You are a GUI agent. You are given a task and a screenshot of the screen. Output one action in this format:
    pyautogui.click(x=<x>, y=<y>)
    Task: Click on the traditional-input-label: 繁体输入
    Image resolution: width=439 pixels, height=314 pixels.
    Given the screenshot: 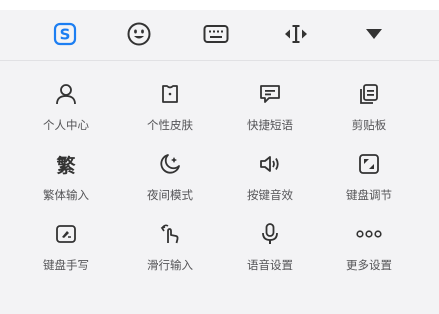 What is the action you would take?
    pyautogui.click(x=66, y=195)
    